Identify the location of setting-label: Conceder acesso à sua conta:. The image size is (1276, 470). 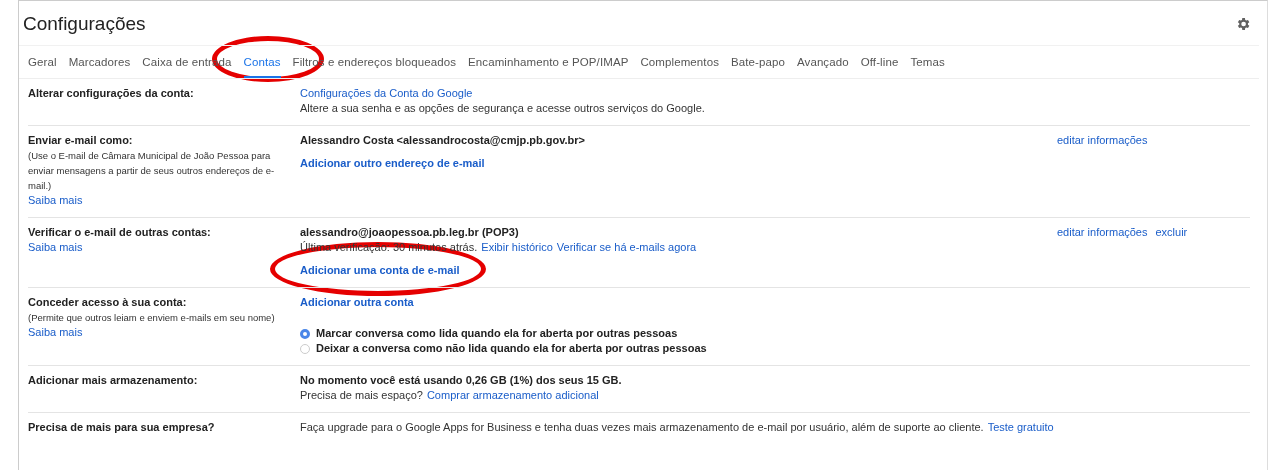
(107, 302).